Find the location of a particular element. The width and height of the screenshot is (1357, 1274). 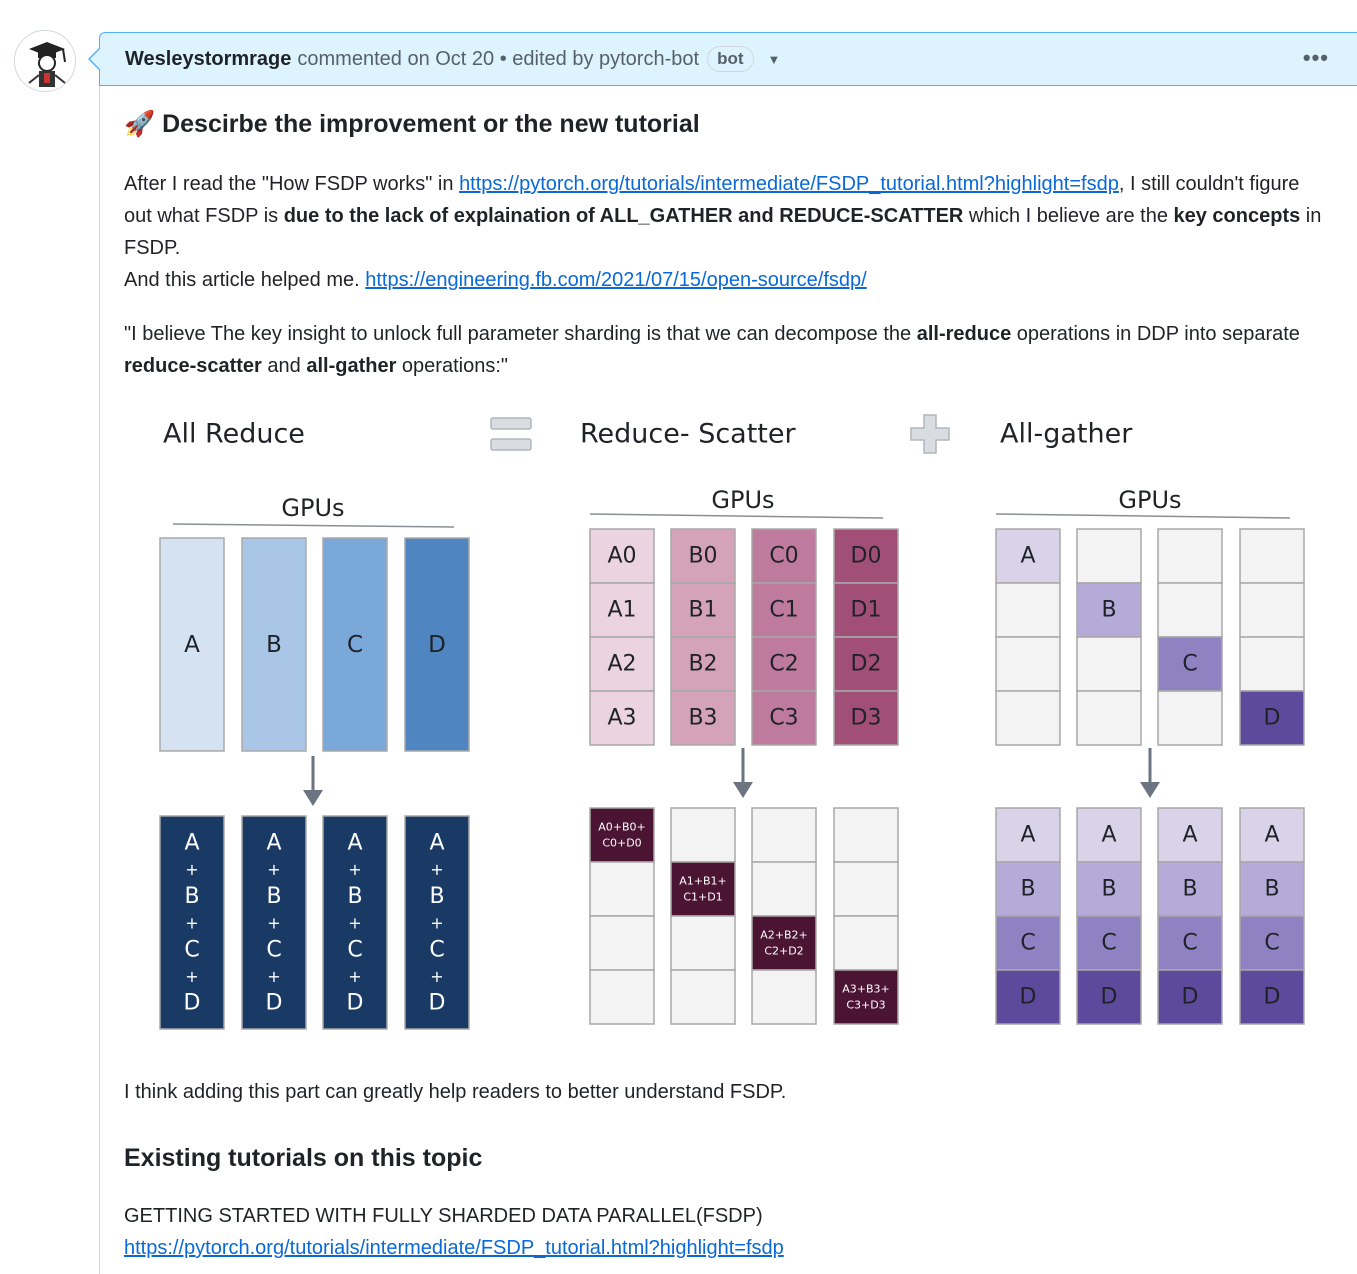

reduce-scatter-gpus-label: GPUs is located at coordinates (742, 500).